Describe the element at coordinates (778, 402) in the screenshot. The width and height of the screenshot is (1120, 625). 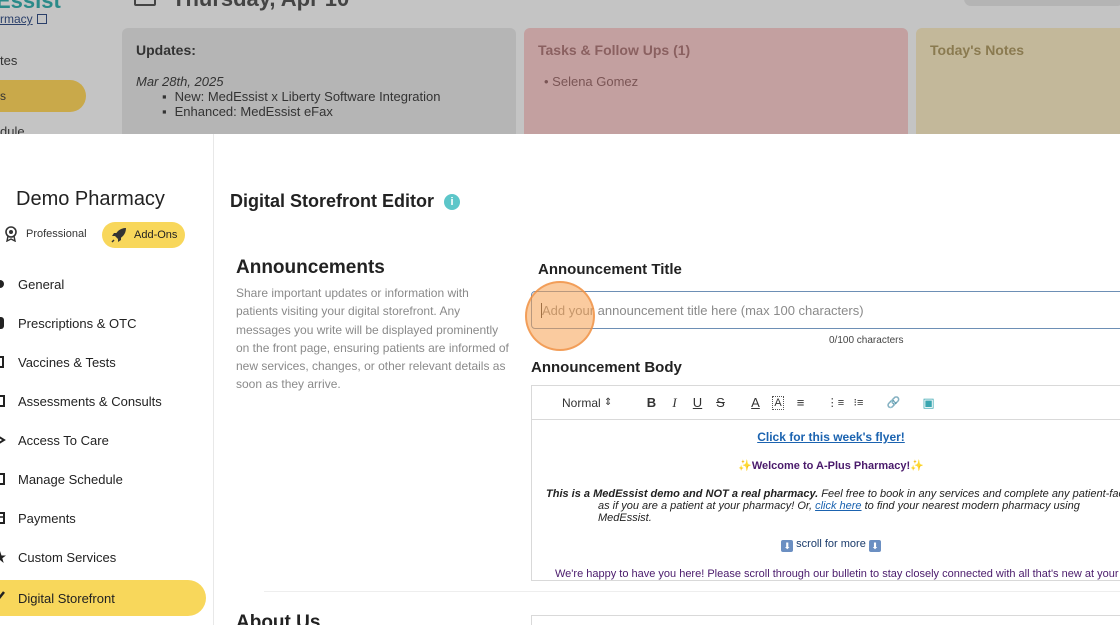
I see `background-color-button: A` at that location.